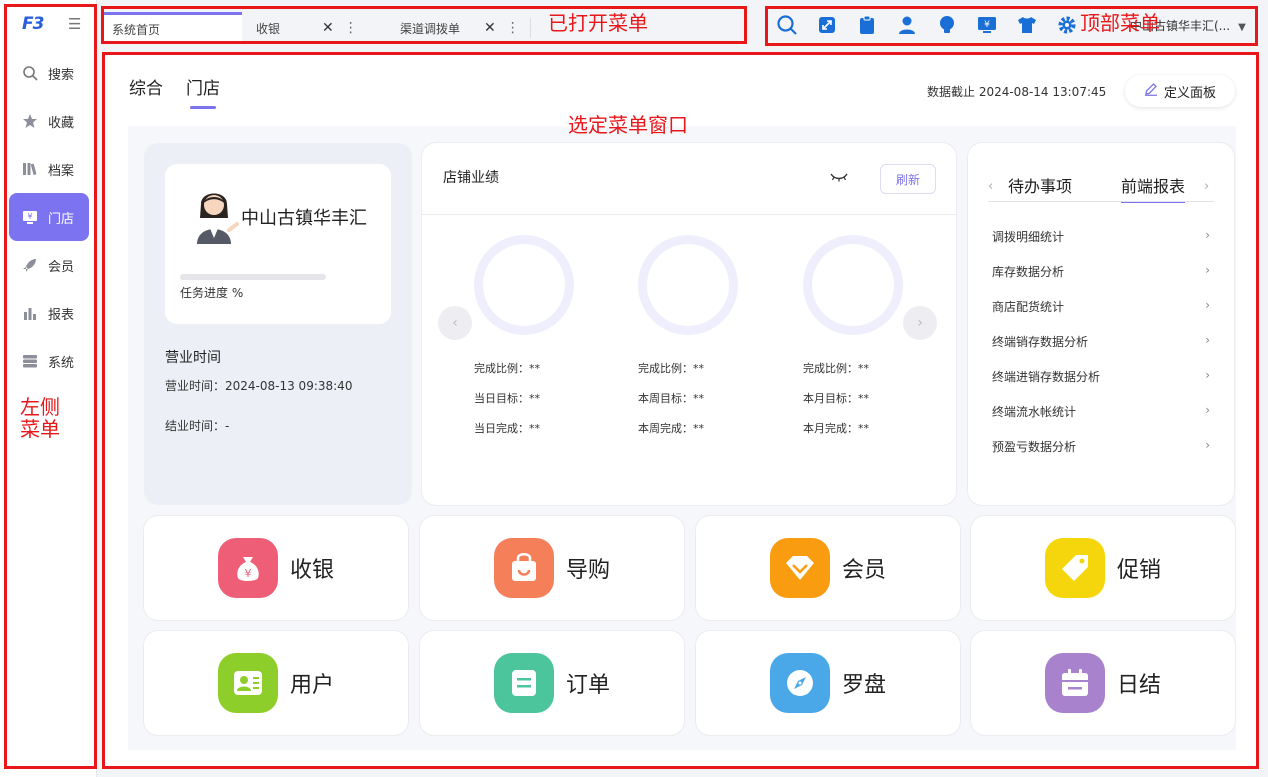 The image size is (1268, 777). I want to click on tab-transfer: 渠道调拨单 ✕ ⋮, so click(460, 28).